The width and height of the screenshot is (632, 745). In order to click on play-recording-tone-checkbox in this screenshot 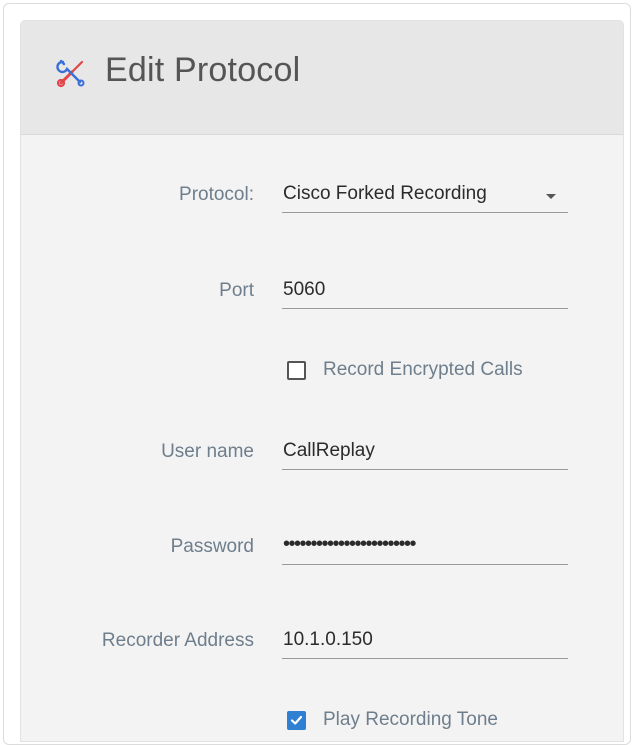, I will do `click(296, 720)`.